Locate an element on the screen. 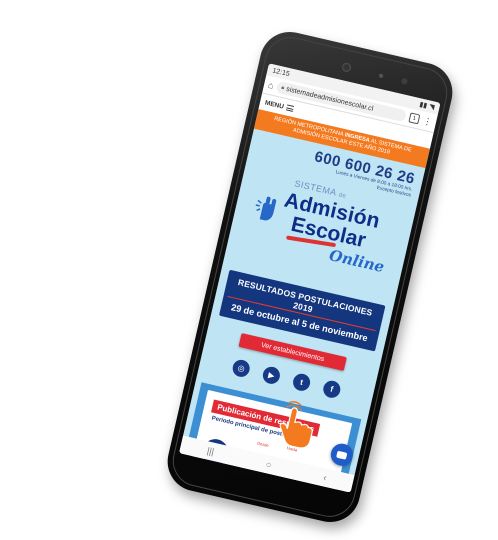 The image size is (498, 540). youtube-icon: ▶ is located at coordinates (271, 375).